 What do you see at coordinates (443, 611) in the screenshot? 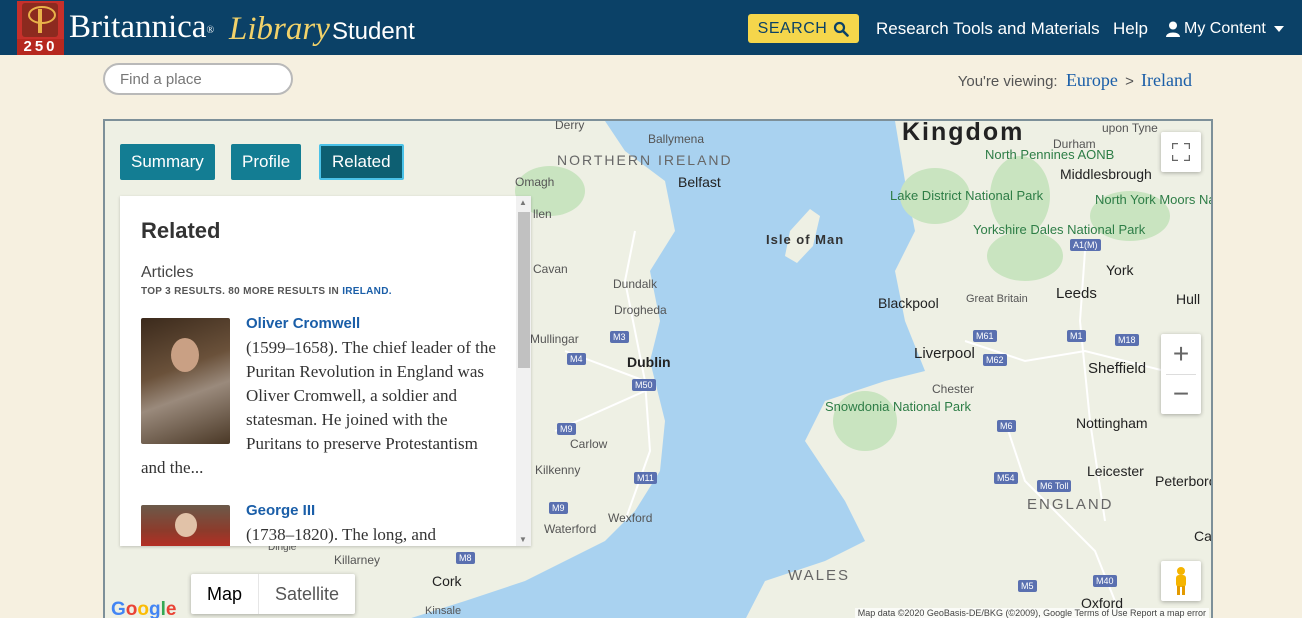
I see `map-label-kinsale: Kinsale` at bounding box center [443, 611].